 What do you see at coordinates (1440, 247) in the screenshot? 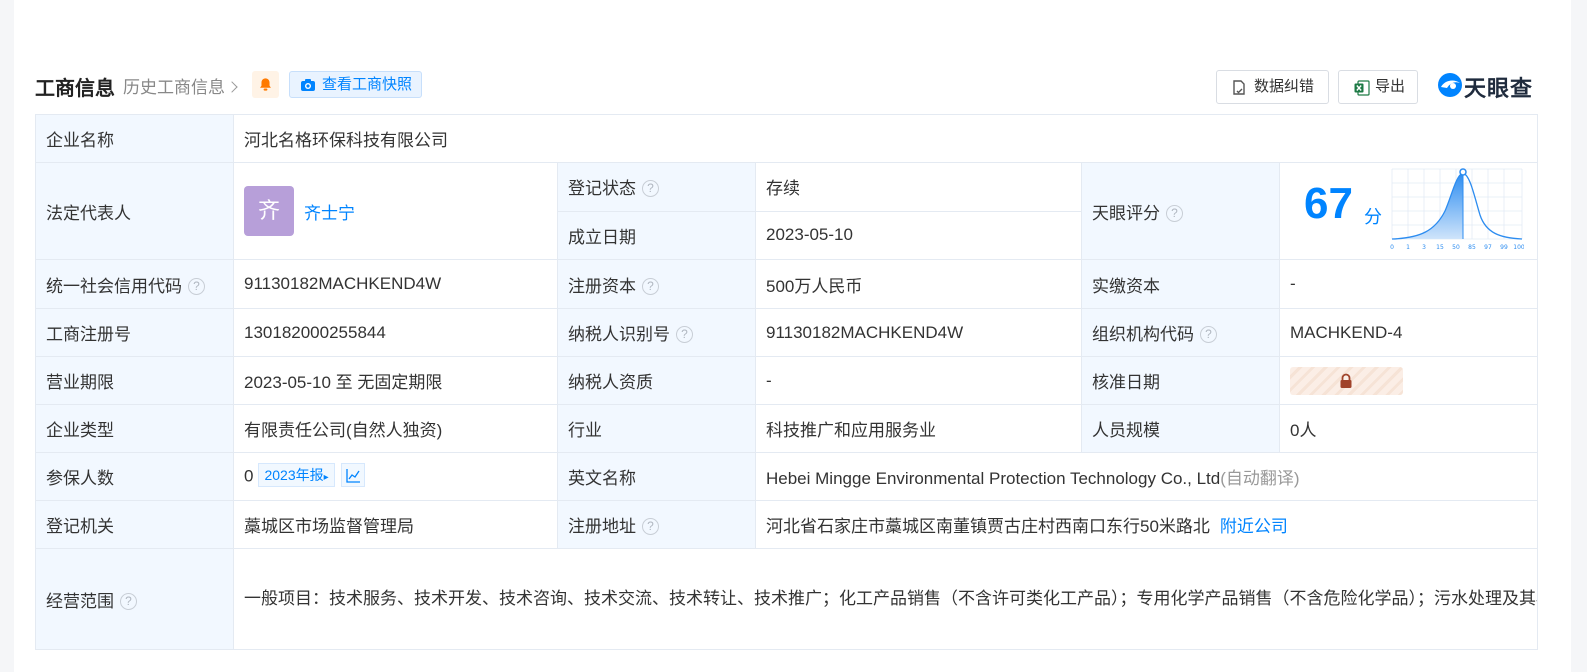
I see `score-axis-tick: 15` at bounding box center [1440, 247].